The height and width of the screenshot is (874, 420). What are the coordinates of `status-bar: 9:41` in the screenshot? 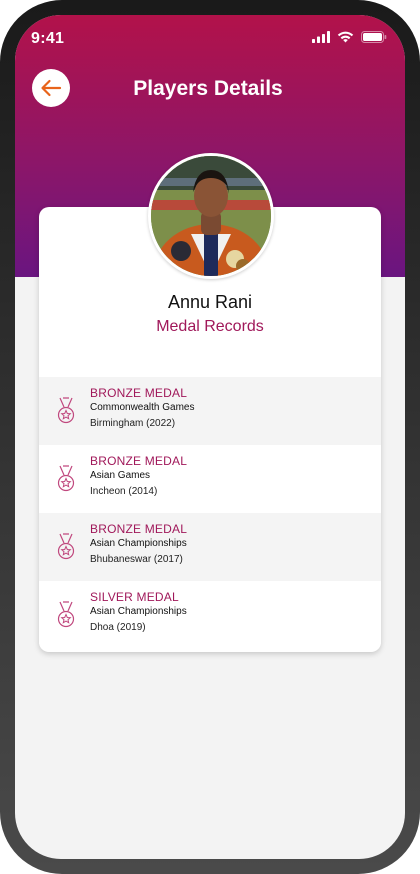 It's located at (210, 39).